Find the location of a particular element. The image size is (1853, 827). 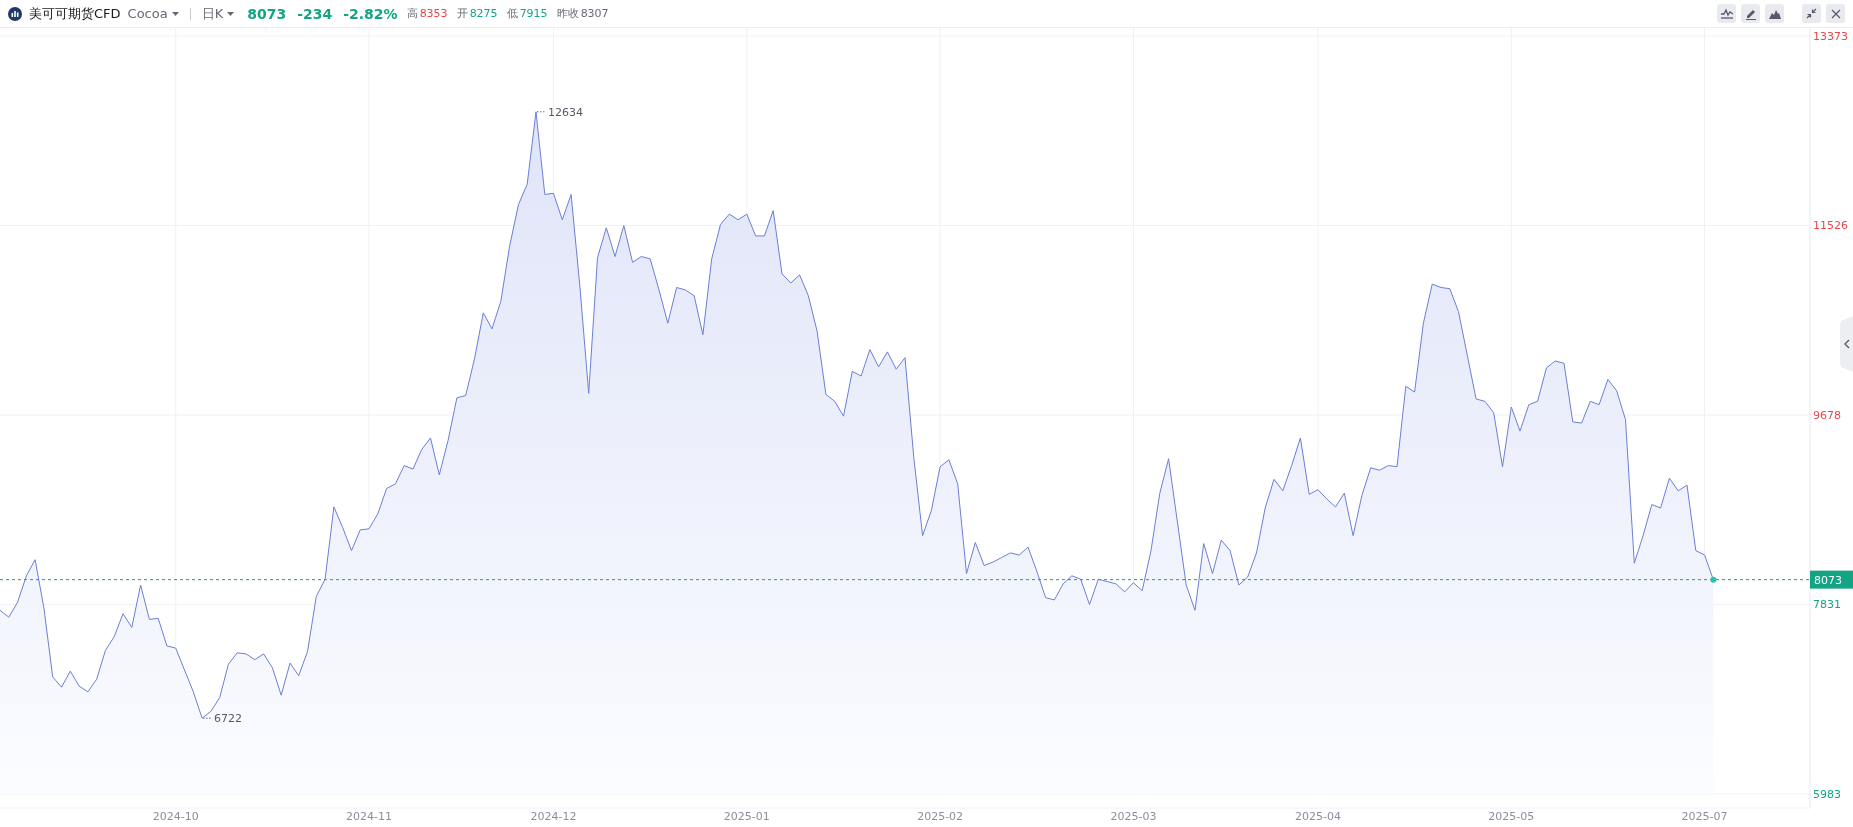

y-axis-label: 5983 is located at coordinates (1827, 794).